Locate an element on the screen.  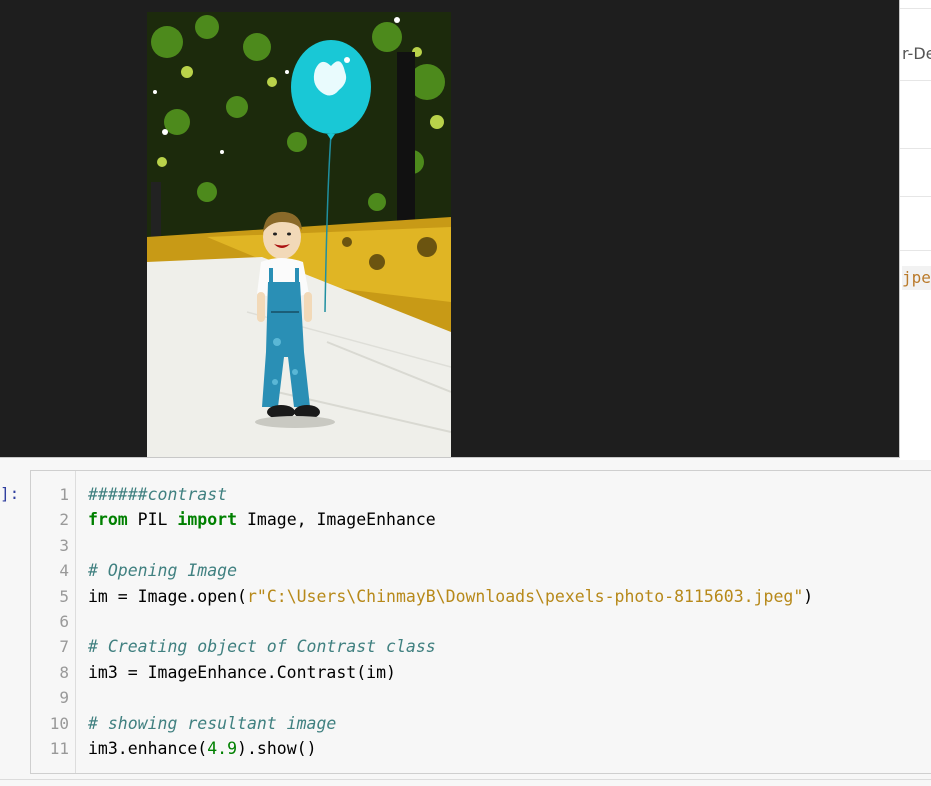
cell-prompt: ]: is located at coordinates (10, 493).